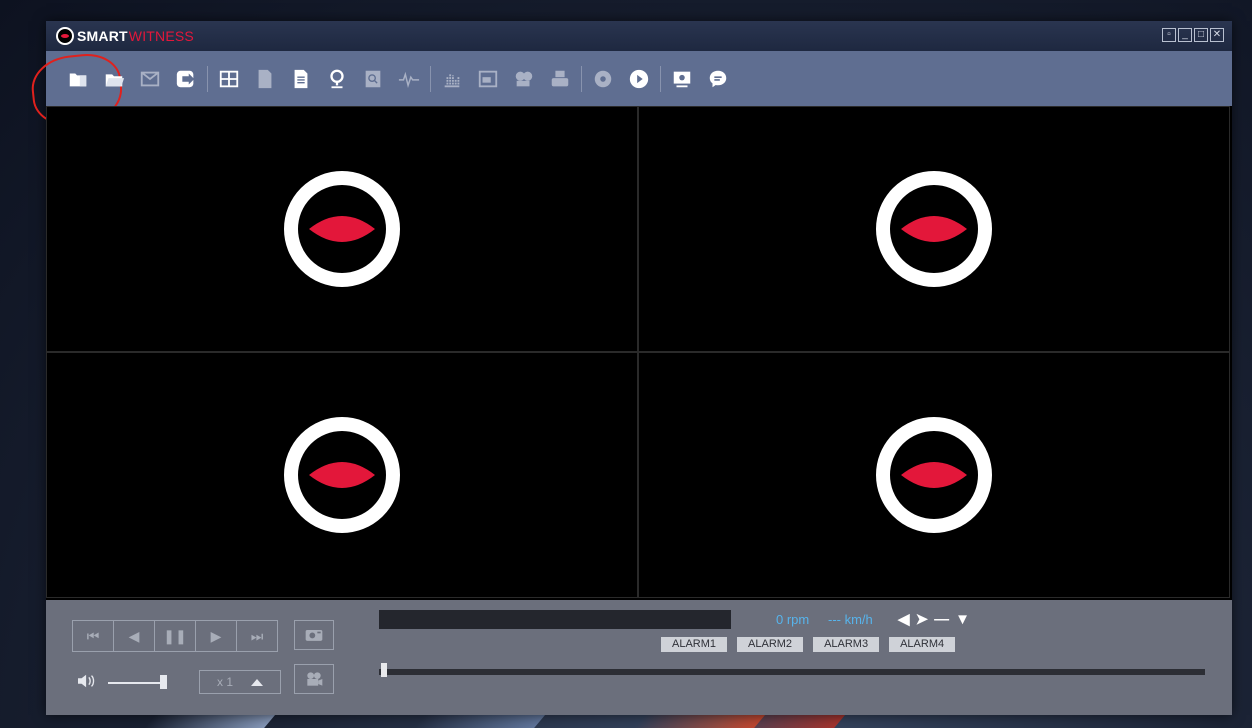  What do you see at coordinates (922, 644) in the screenshot?
I see `alarm-4-badge: ALARM4` at bounding box center [922, 644].